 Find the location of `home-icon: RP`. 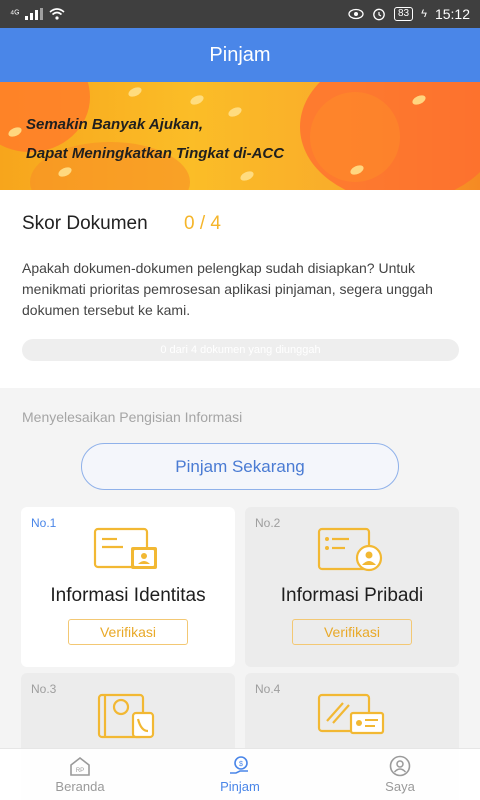

home-icon: RP is located at coordinates (80, 766).